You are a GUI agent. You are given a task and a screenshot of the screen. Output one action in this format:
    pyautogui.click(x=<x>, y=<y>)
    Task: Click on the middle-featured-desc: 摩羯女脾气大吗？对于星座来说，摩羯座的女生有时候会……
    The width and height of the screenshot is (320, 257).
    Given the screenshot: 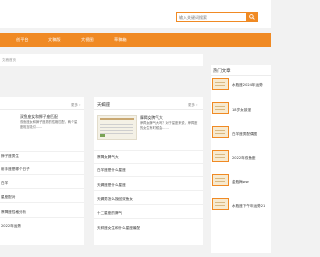 What is the action you would take?
    pyautogui.click(x=169, y=125)
    